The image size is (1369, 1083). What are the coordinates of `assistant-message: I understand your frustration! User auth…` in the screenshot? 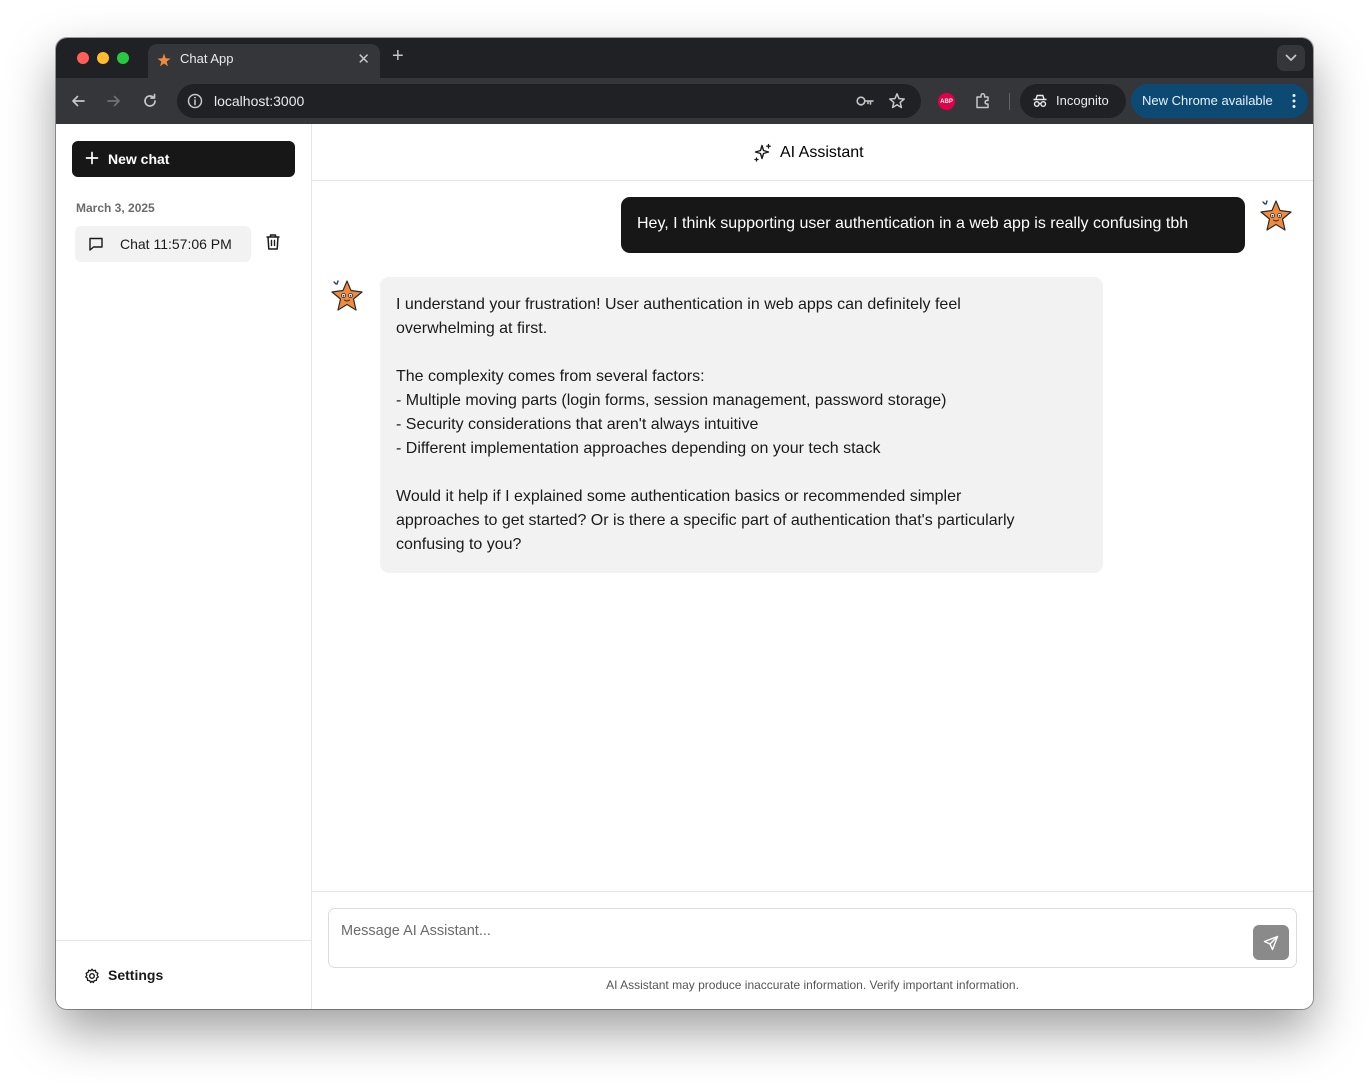 It's located at (741, 425).